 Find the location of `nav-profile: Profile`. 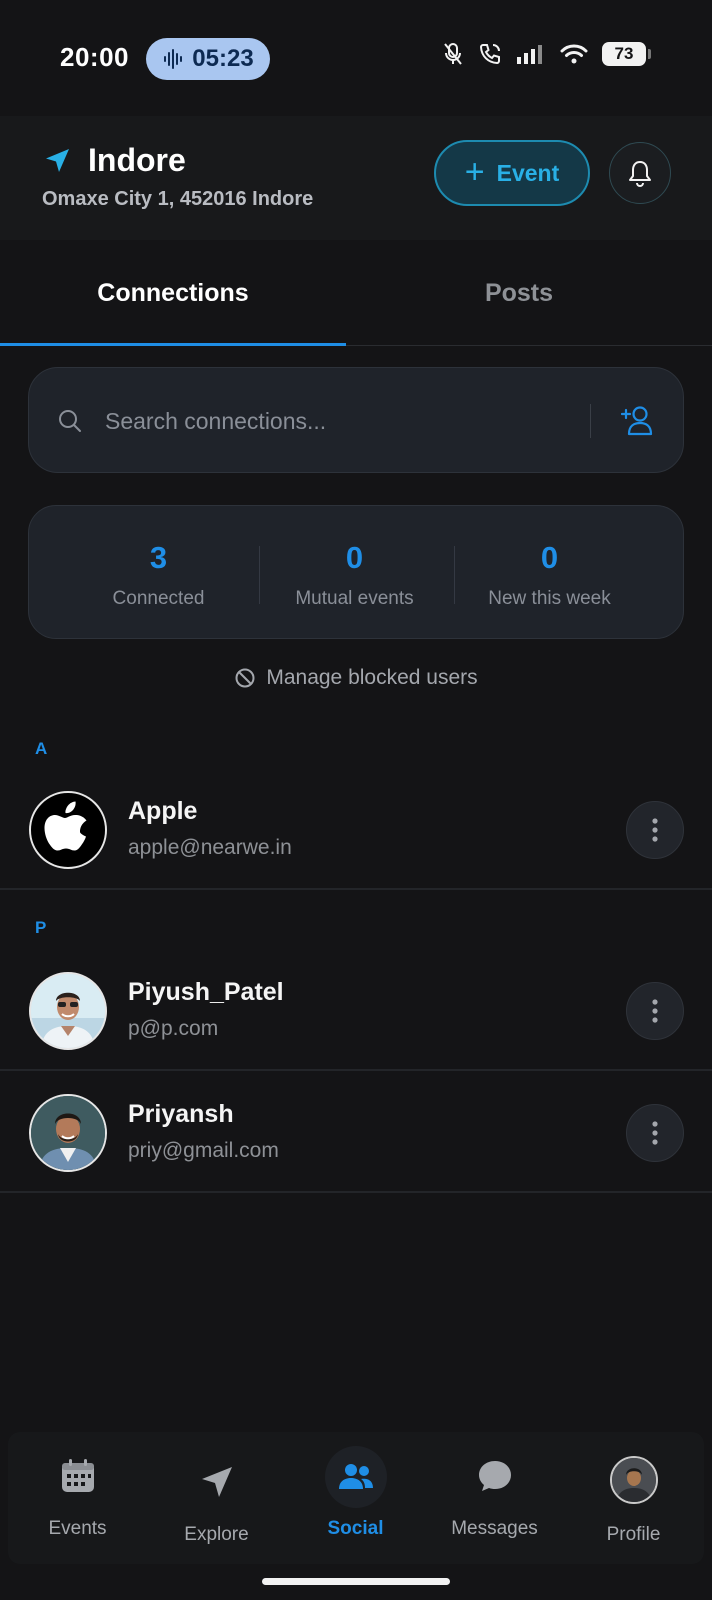

nav-profile: Profile is located at coordinates (633, 1498).